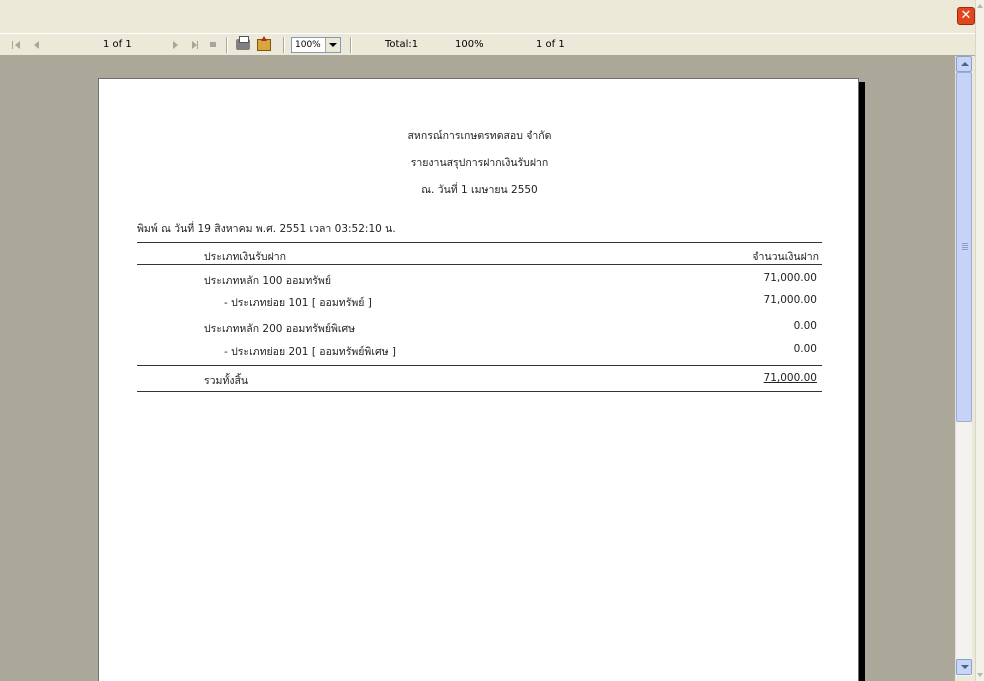  What do you see at coordinates (469, 44) in the screenshot?
I see `zoom-status: 100%` at bounding box center [469, 44].